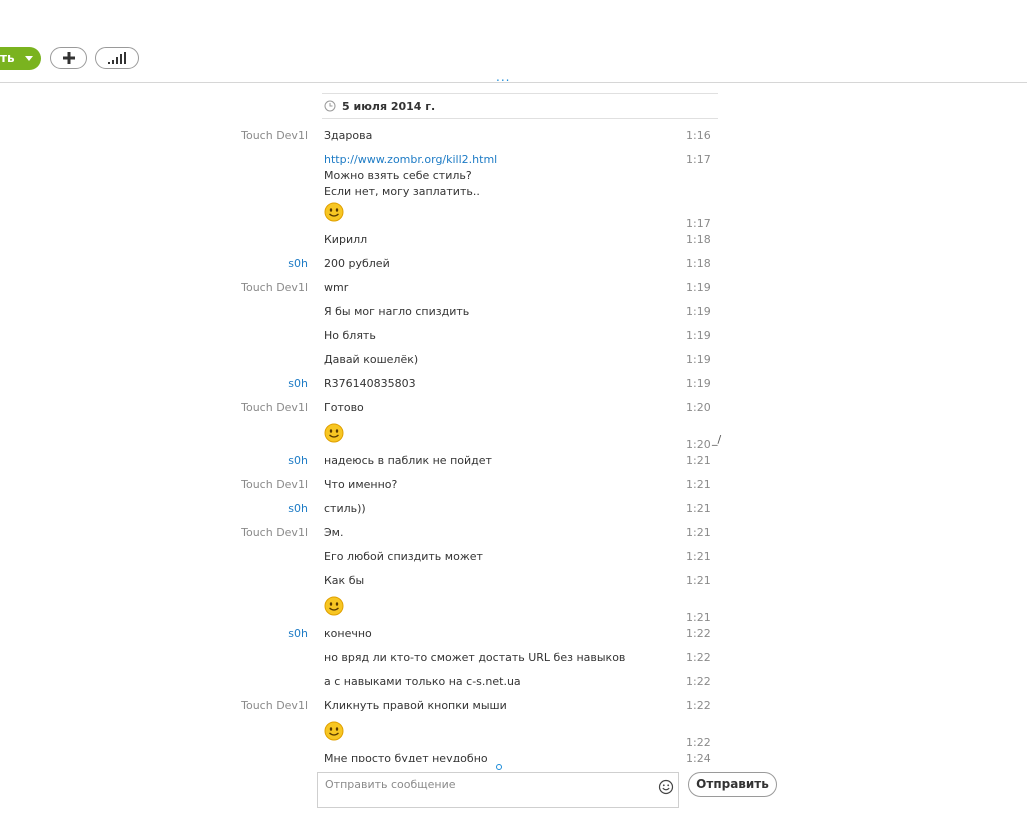  What do you see at coordinates (698, 407) in the screenshot?
I see `message-time: 1:20` at bounding box center [698, 407].